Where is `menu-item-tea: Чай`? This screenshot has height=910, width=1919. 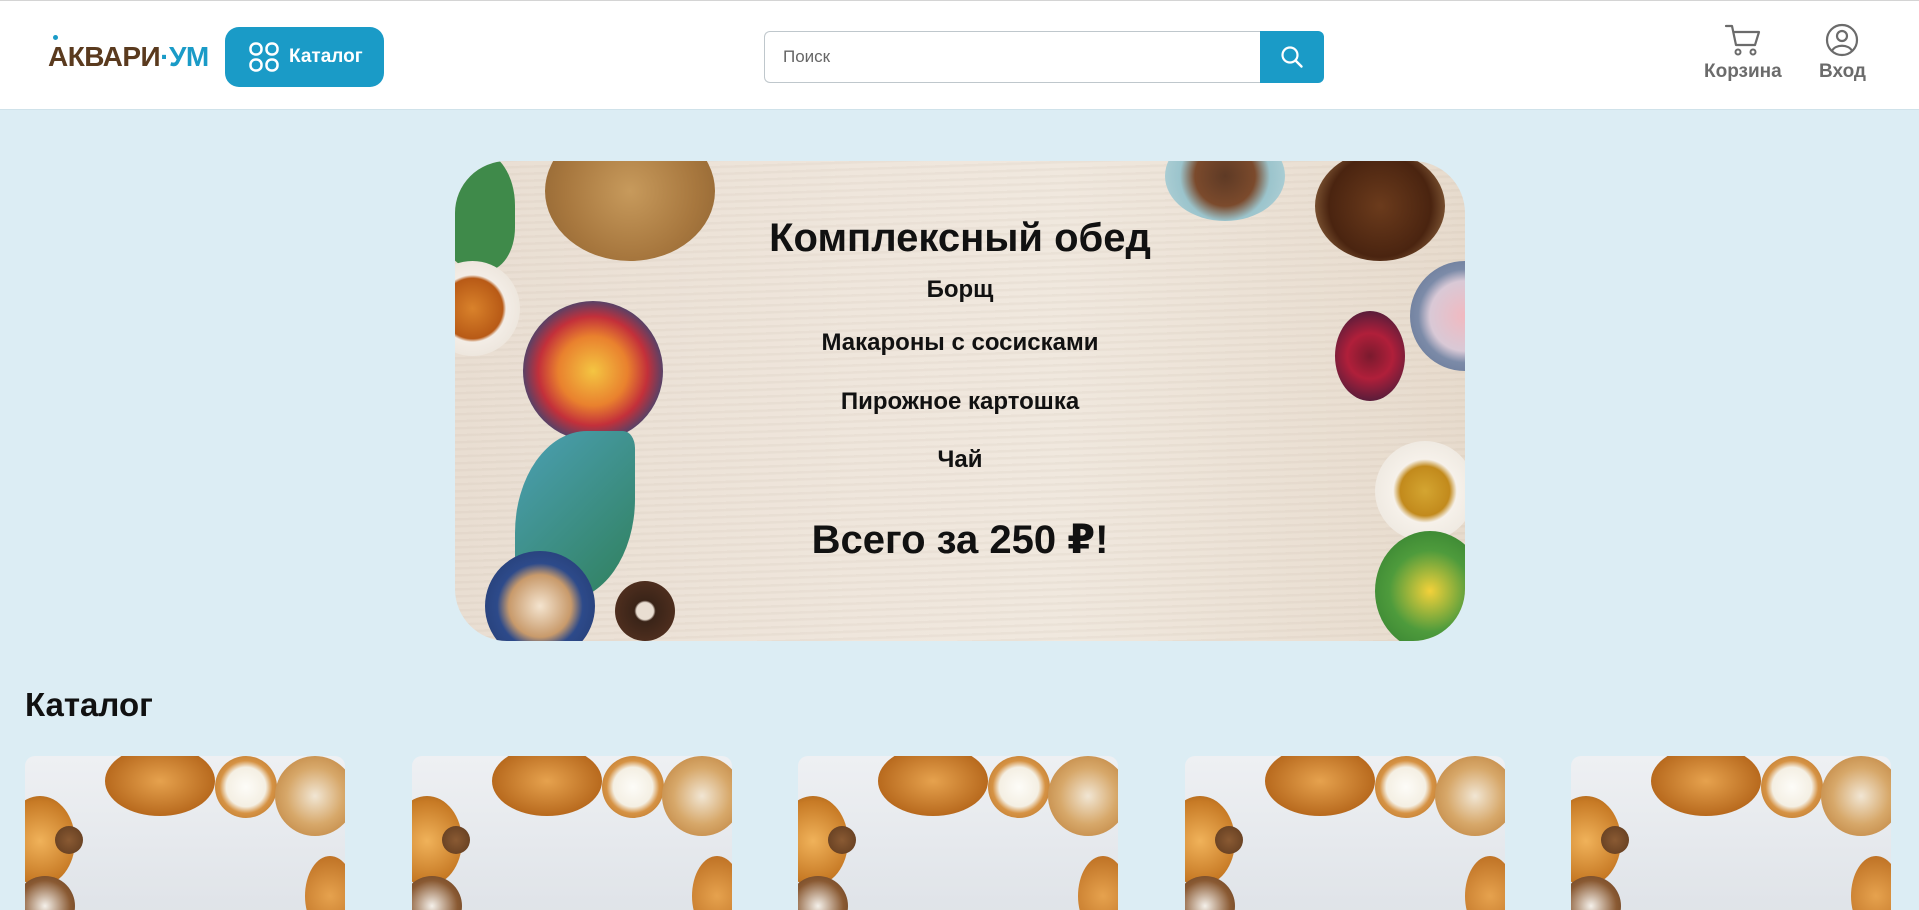
menu-item-tea: Чай is located at coordinates (960, 459).